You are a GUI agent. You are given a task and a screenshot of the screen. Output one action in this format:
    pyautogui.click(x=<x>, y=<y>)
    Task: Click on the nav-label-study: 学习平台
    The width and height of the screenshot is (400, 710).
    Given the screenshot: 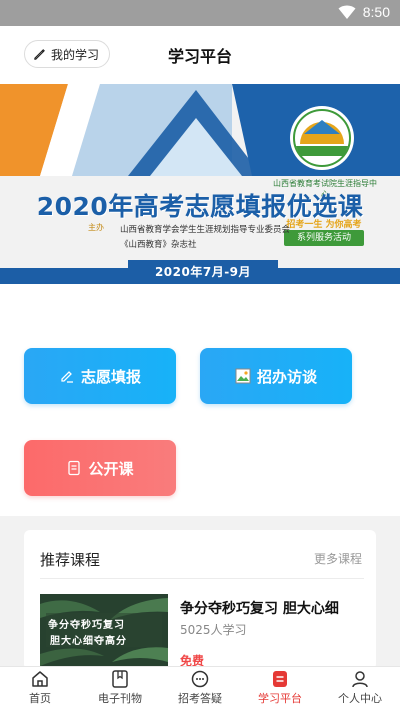 What is the action you would take?
    pyautogui.click(x=280, y=698)
    